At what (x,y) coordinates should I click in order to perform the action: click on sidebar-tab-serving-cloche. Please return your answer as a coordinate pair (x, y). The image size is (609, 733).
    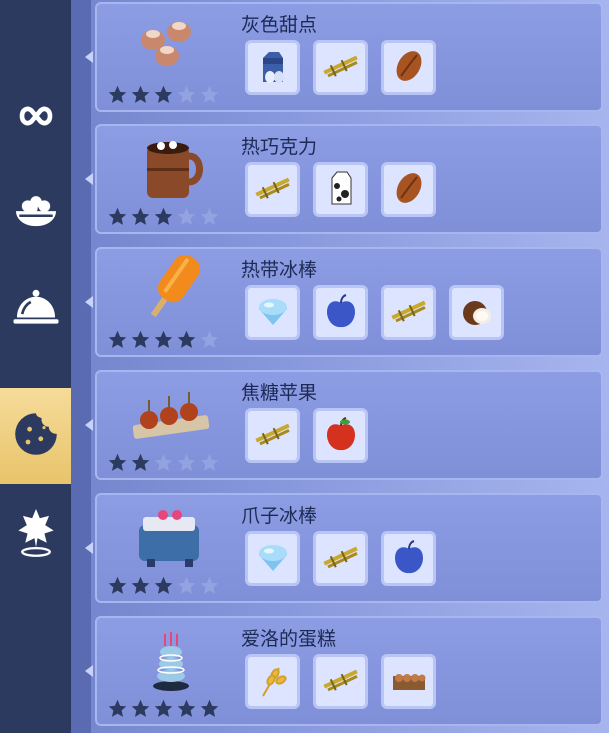
    Looking at the image, I should click on (35, 310).